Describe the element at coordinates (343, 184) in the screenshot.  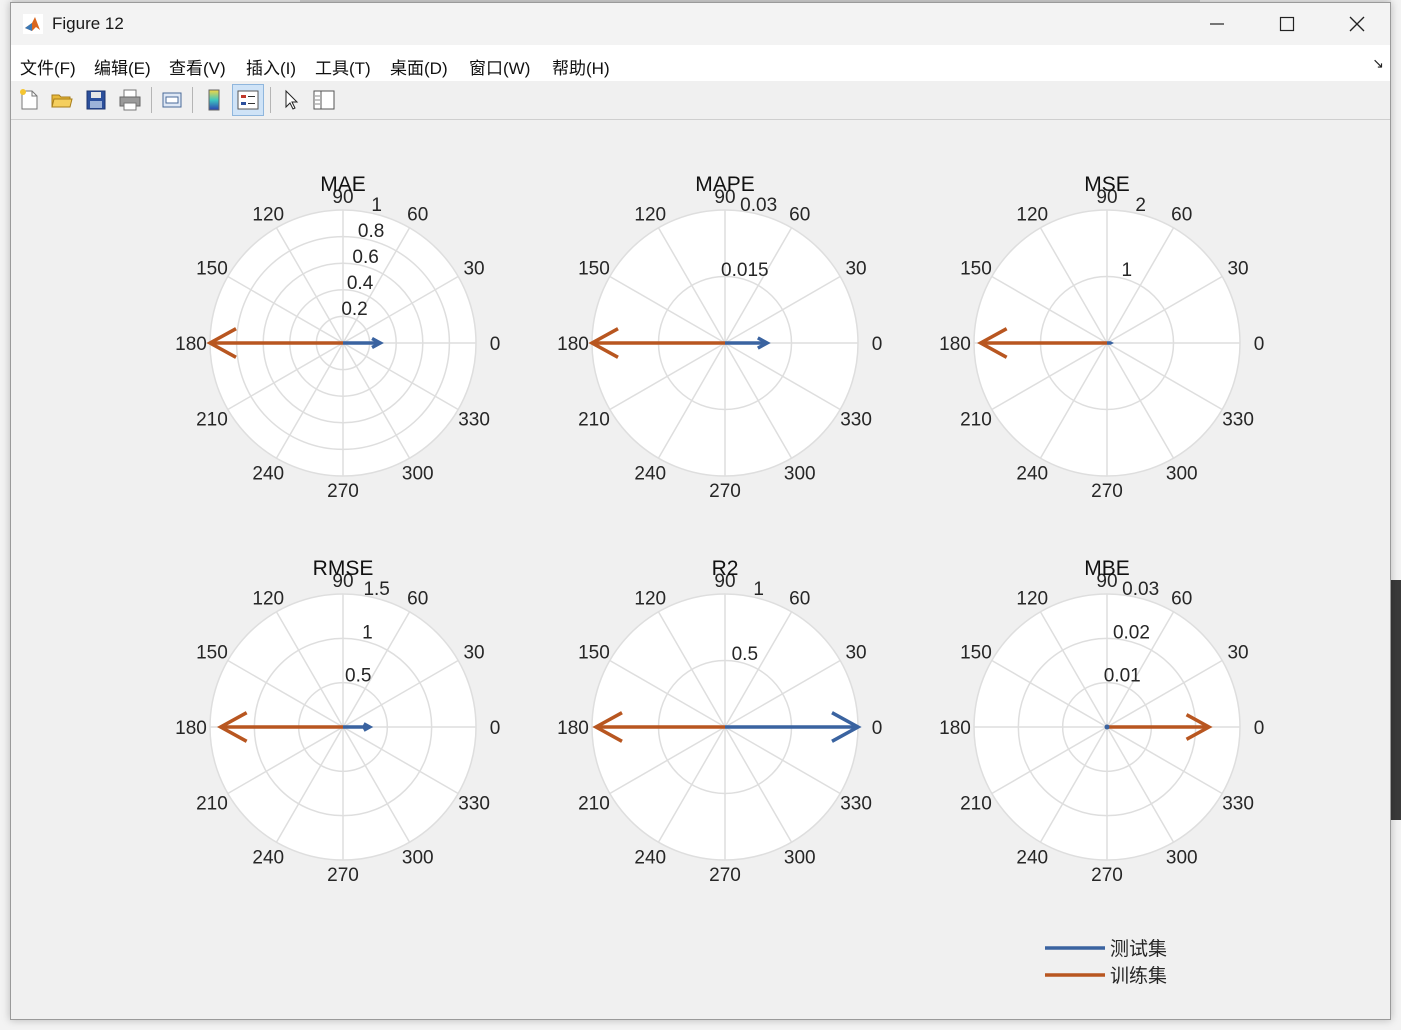
I see `subplot-title: MAE` at that location.